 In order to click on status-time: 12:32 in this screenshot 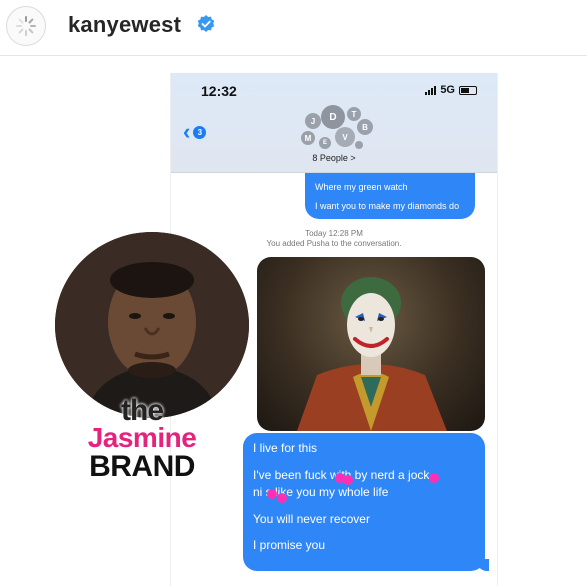, I will do `click(219, 91)`.